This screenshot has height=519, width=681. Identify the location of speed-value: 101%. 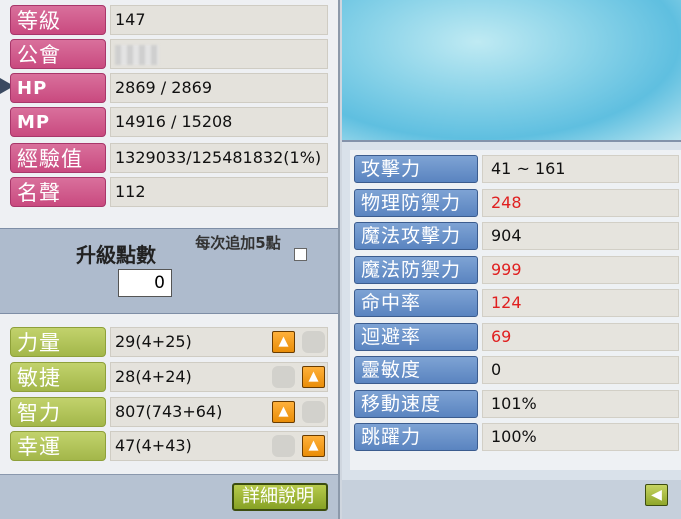
(580, 403).